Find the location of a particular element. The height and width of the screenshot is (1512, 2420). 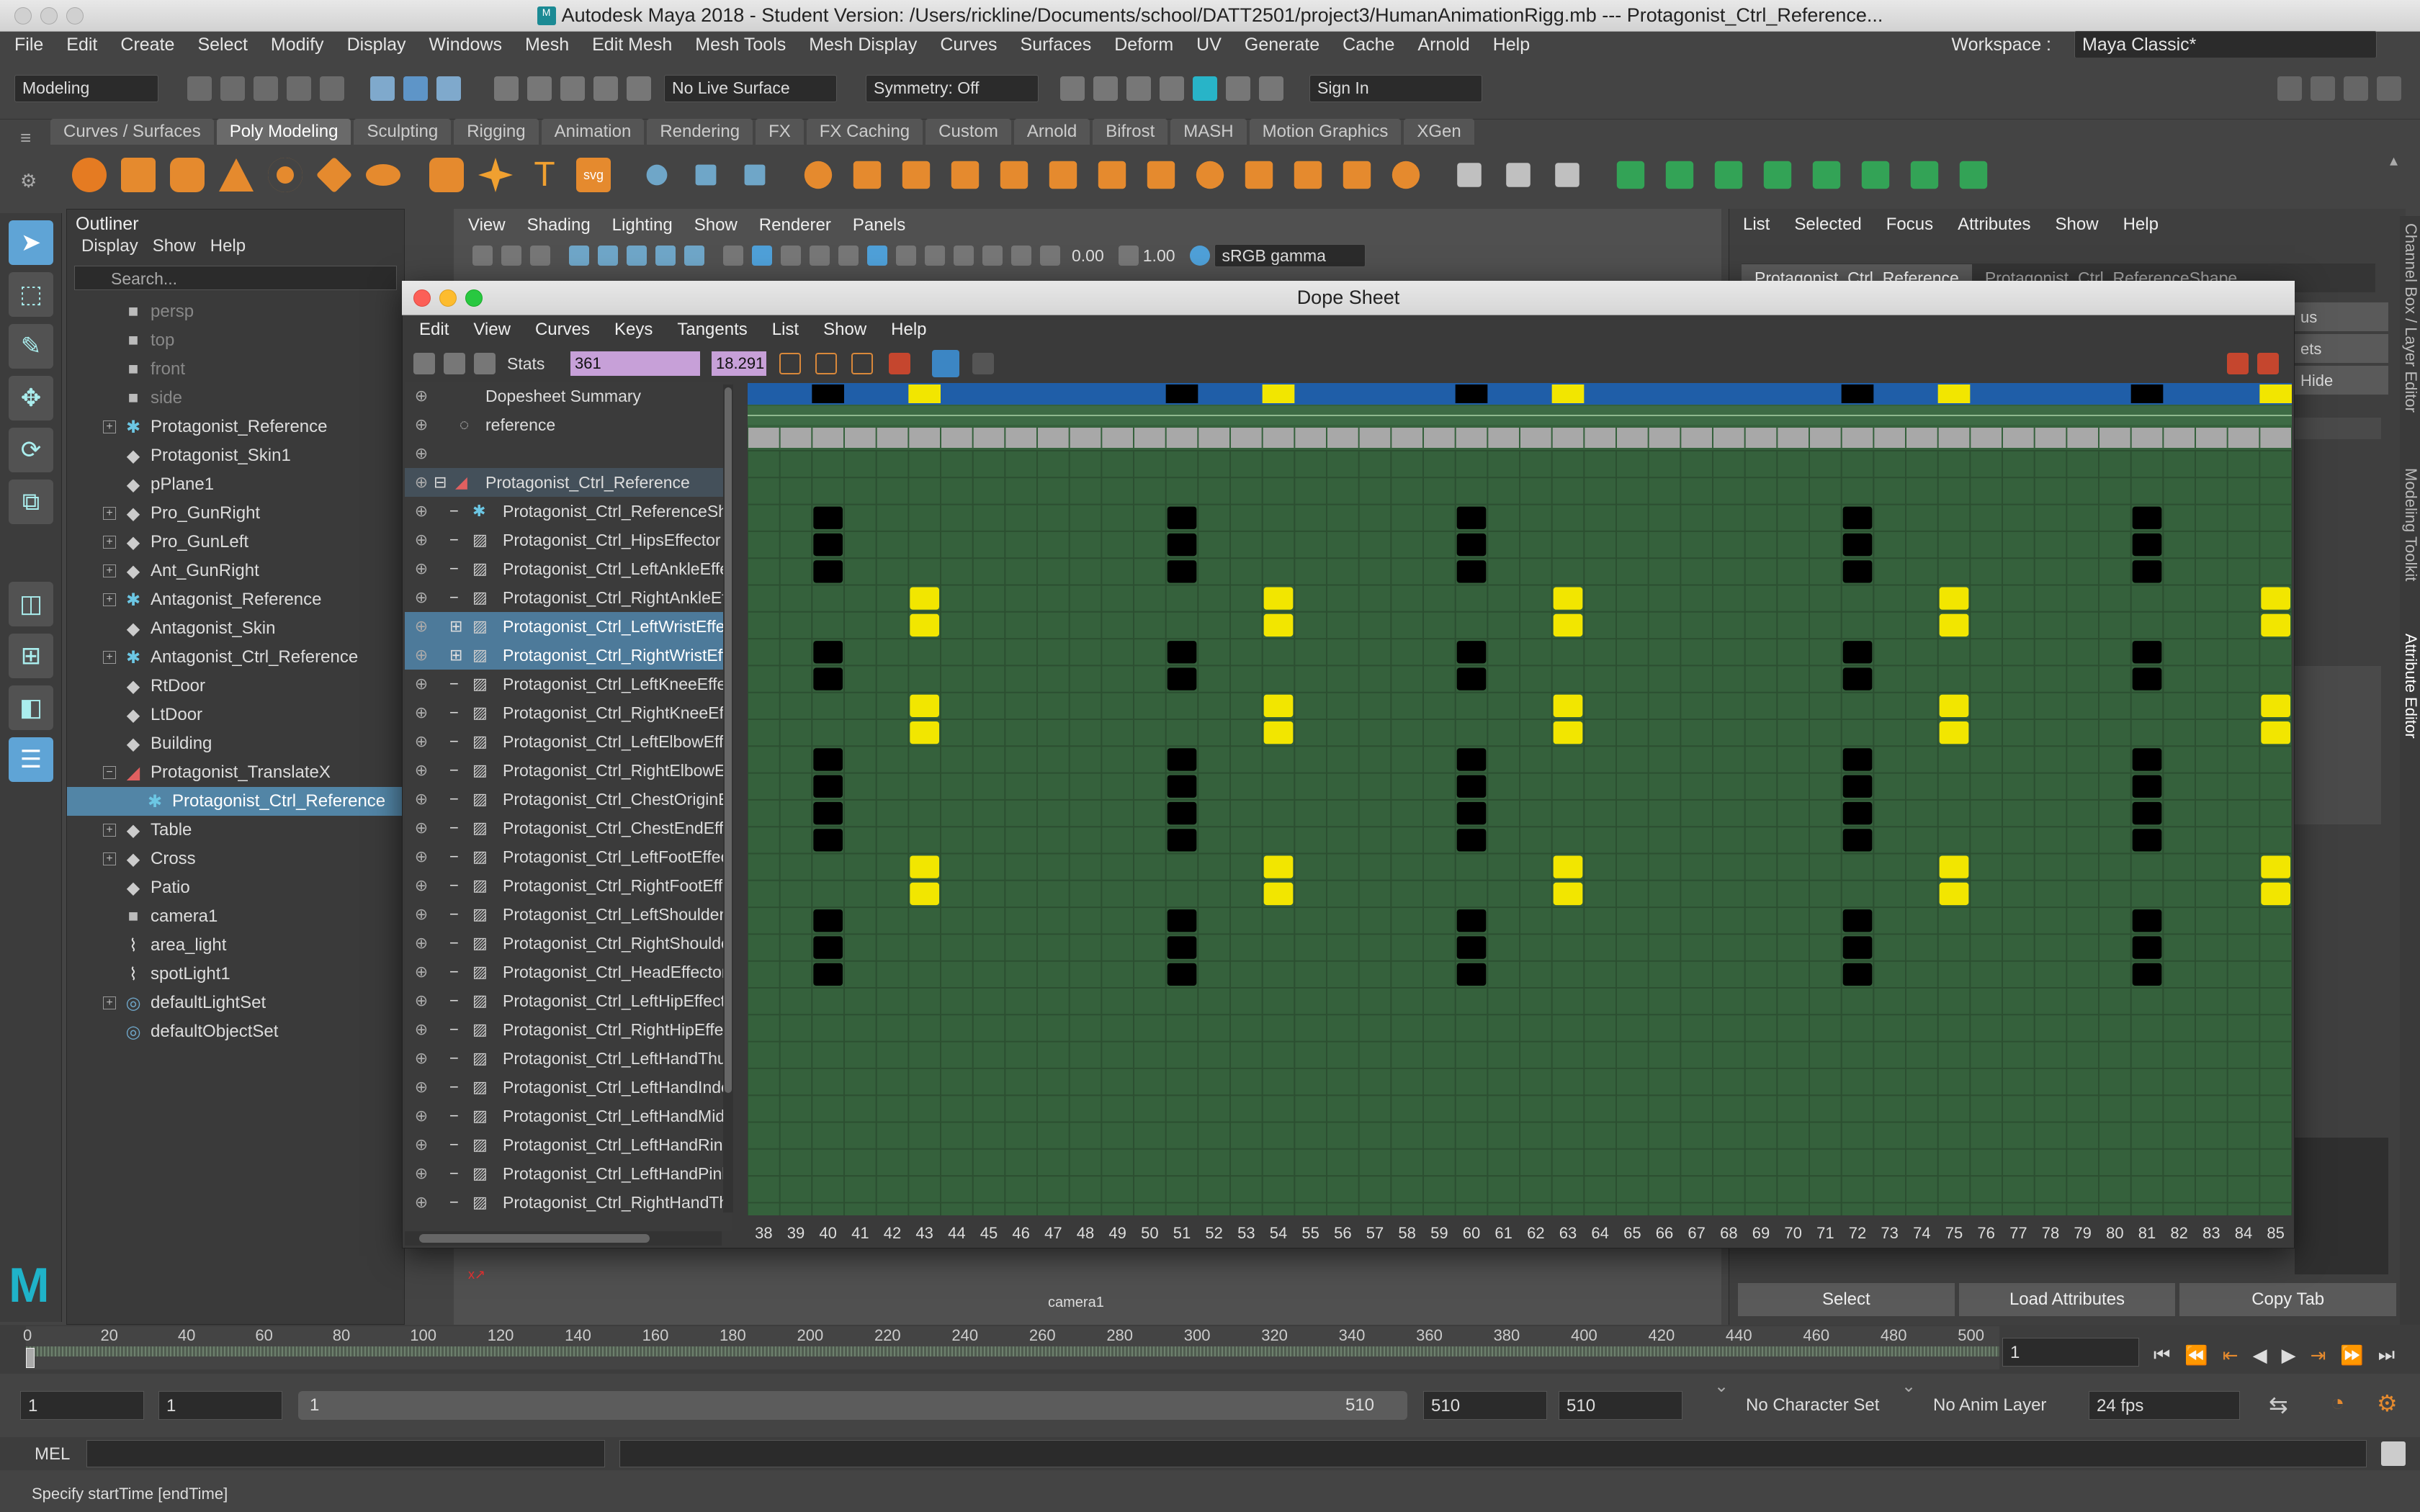

shelf-tab-rendering: Rendering is located at coordinates (700, 132).